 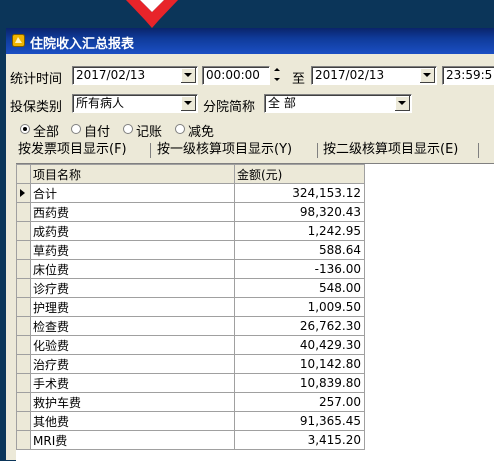 I want to click on table-row: 检查费 26,762.30, so click(x=190, y=326).